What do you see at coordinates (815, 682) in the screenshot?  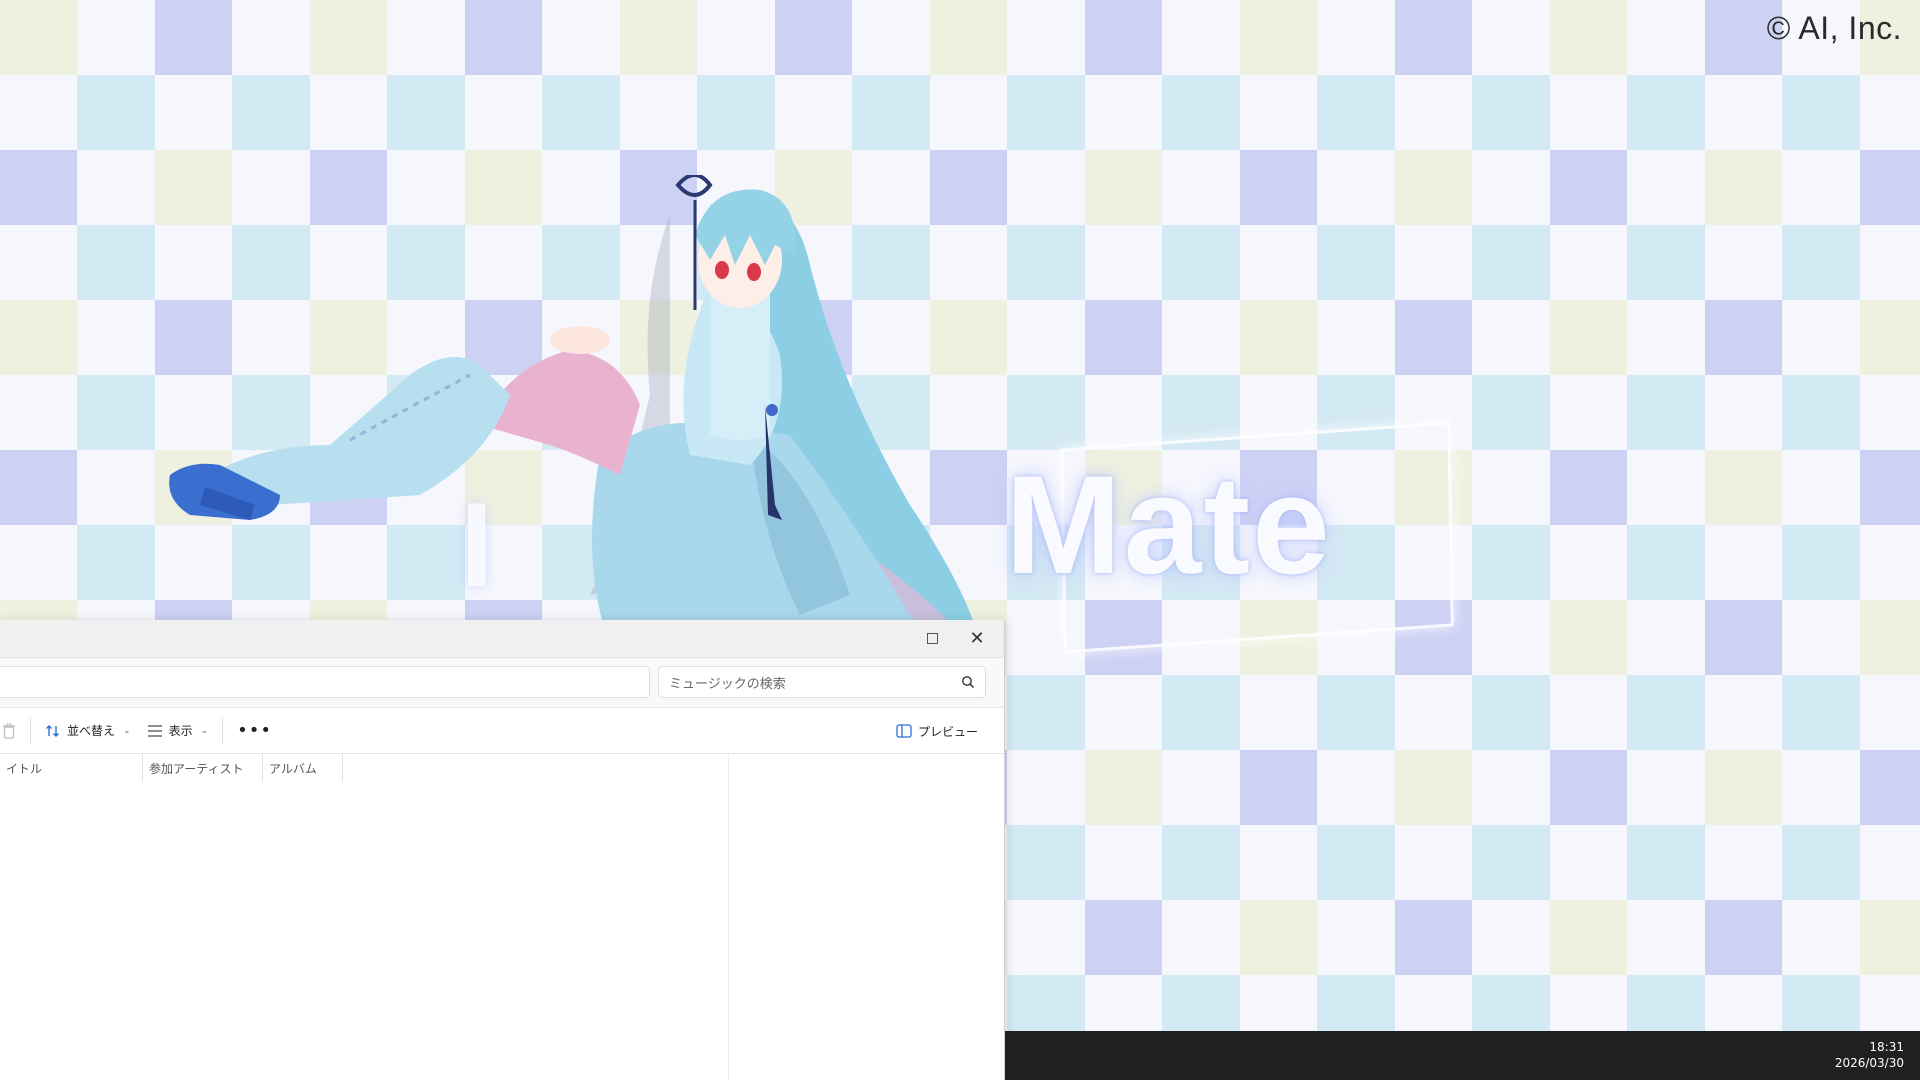 I see `search-input: ミュージックの検索` at bounding box center [815, 682].